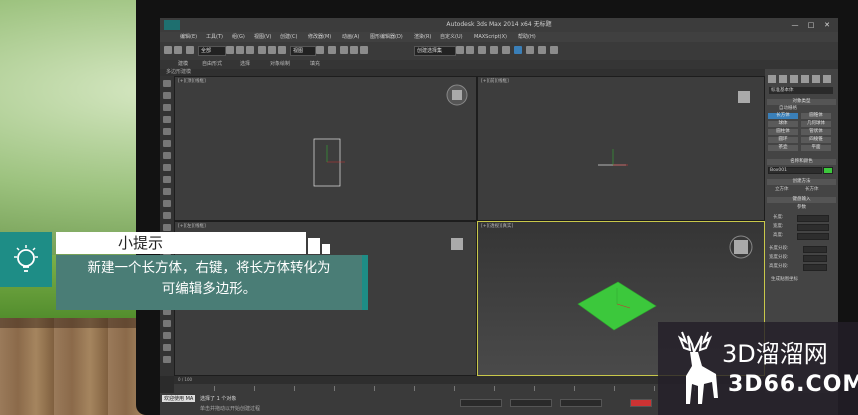 This screenshot has height=415, width=858. What do you see at coordinates (167, 347) in the screenshot?
I see `attach-tool-icon` at bounding box center [167, 347].